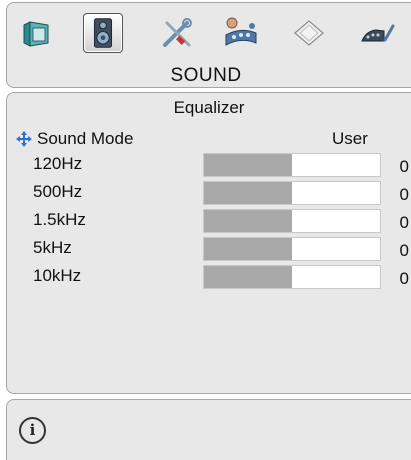 This screenshot has width=411, height=460. Describe the element at coordinates (58, 163) in the screenshot. I see `band-label: 120Hz` at that location.